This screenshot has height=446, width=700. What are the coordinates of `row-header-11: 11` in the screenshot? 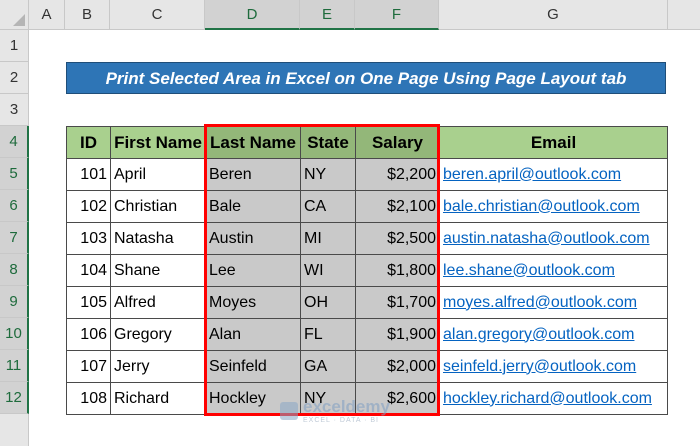 It's located at (14, 366).